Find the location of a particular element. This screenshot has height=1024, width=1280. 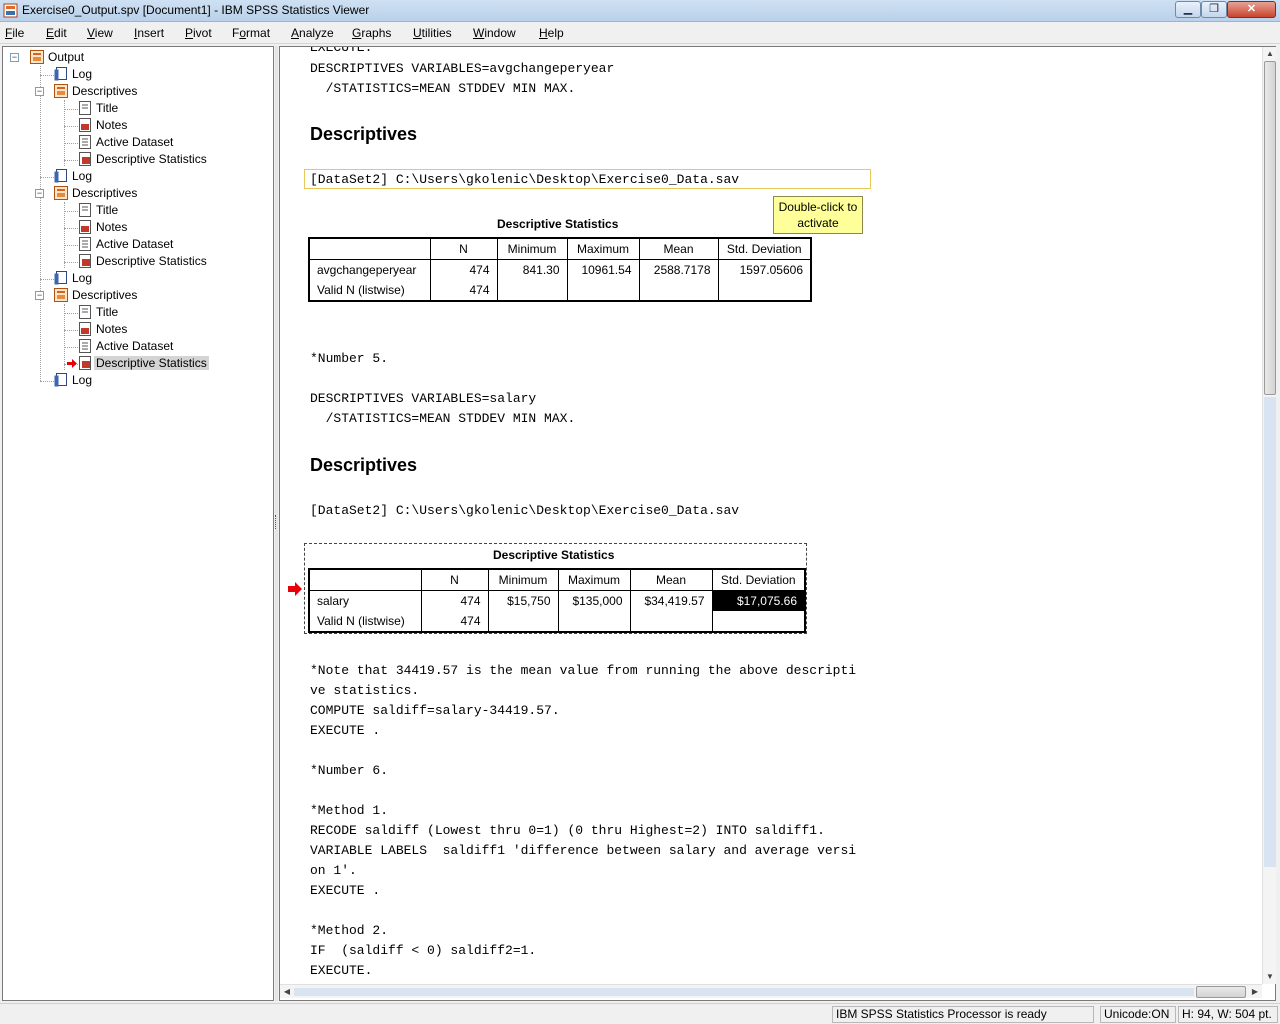

vertical-scroll-thumb is located at coordinates (1270, 228).